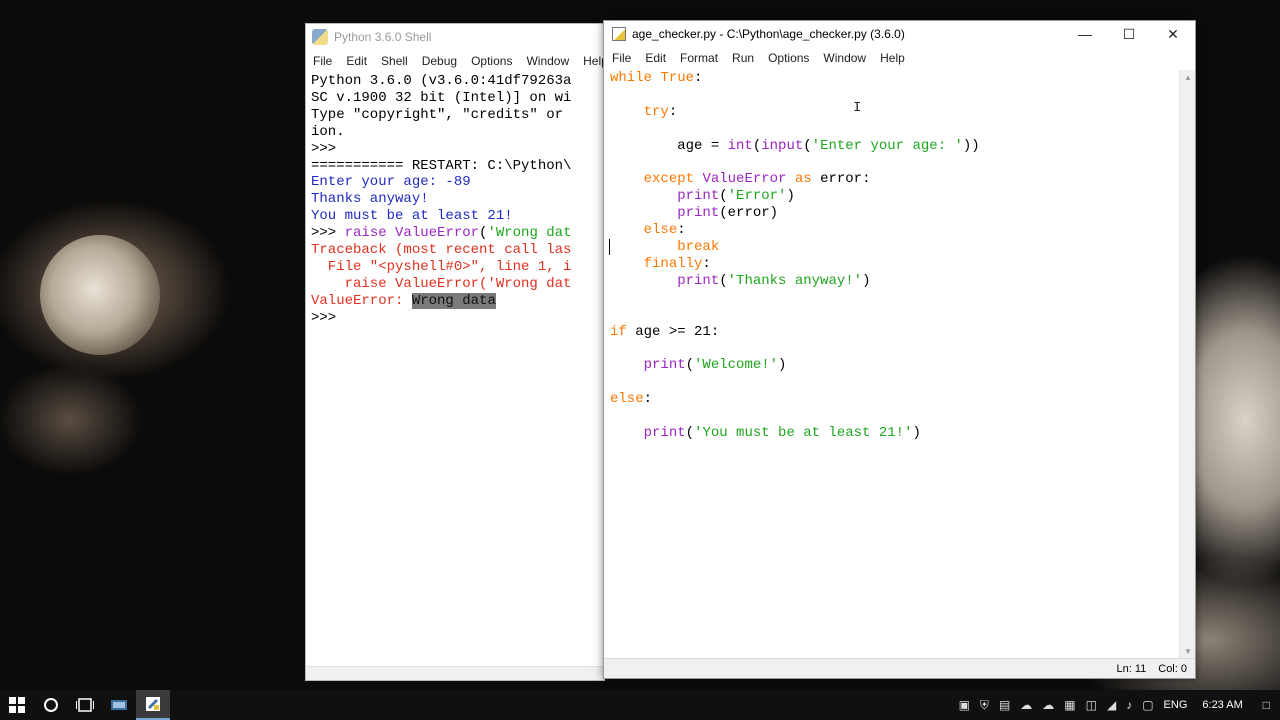 This screenshot has height=720, width=1280. Describe the element at coordinates (1004, 705) in the screenshot. I see `tray-network-icon: ▤` at that location.